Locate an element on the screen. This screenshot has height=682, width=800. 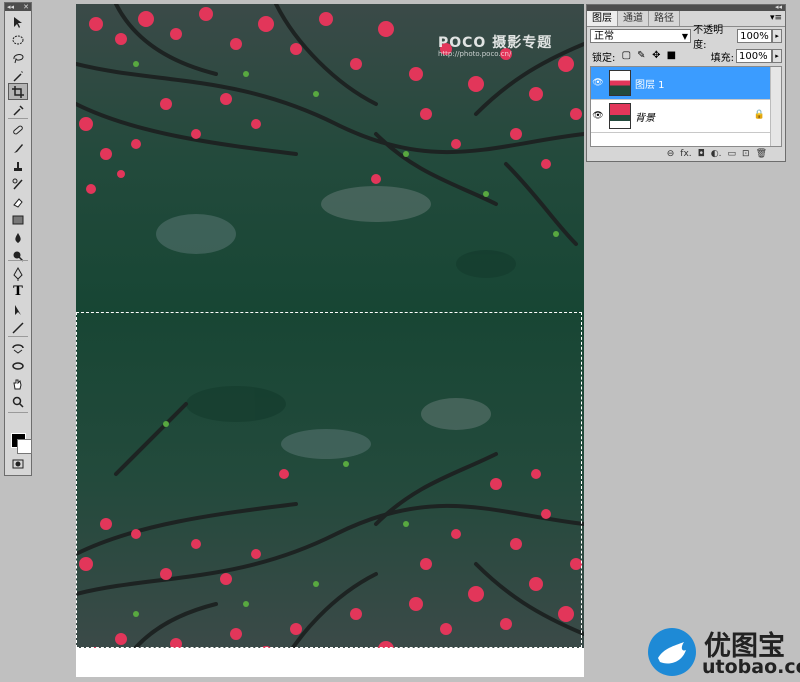
tools-panel: ◂◂ ✕ T is located at coordinates (18, 239).